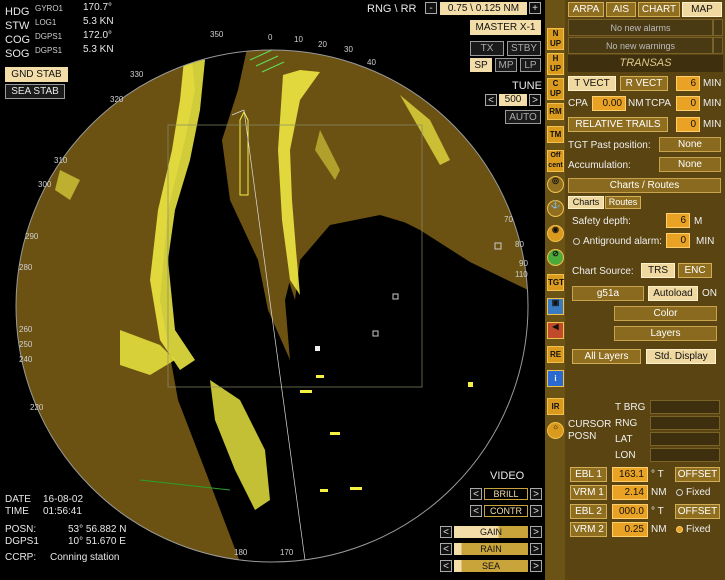 This screenshot has height=580, width=725. Describe the element at coordinates (555, 430) in the screenshot. I see `sun-icon-button: ☼` at that location.